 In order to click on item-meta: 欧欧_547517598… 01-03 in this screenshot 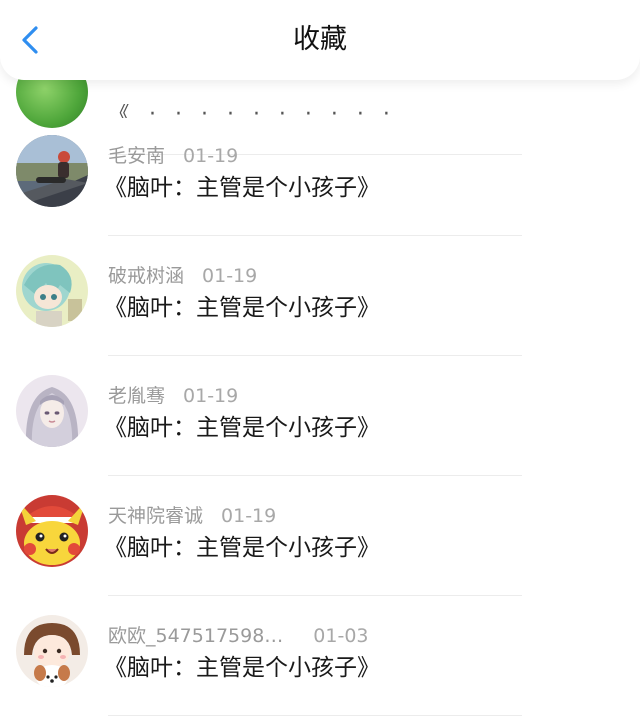, I will do `click(238, 636)`.